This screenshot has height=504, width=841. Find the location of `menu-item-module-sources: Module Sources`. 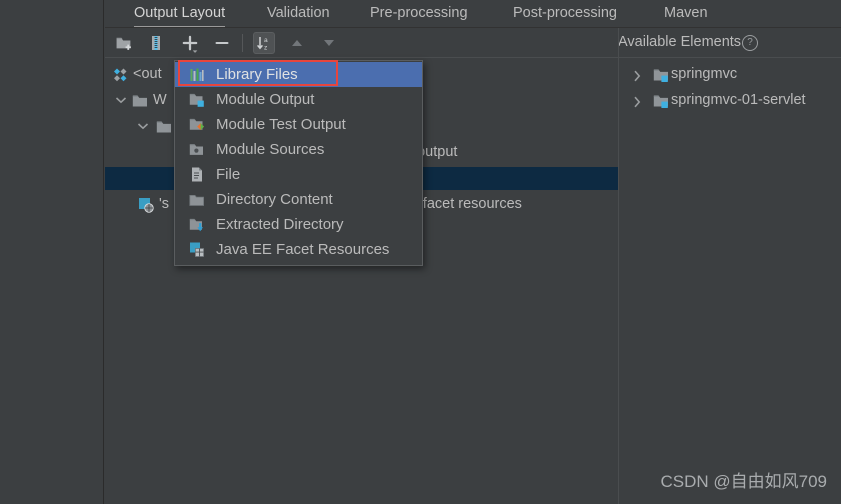

menu-item-module-sources: Module Sources is located at coordinates (298, 149).